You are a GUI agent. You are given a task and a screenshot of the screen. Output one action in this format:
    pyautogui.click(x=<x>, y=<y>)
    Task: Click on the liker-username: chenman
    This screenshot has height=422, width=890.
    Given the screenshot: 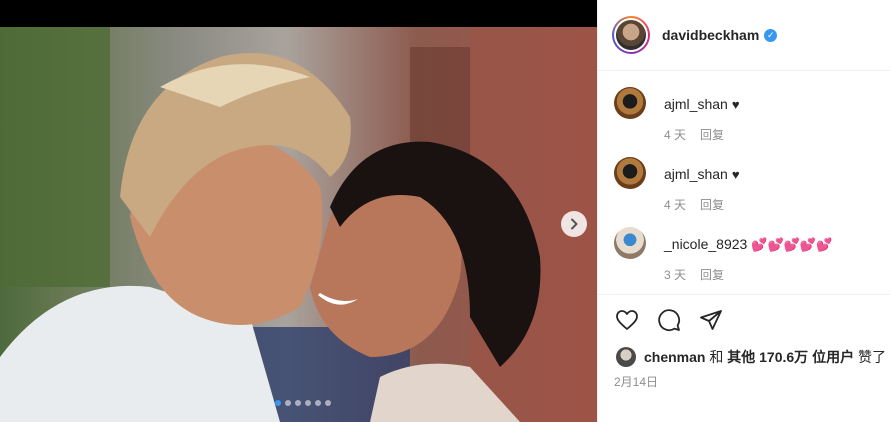 What is the action you would take?
    pyautogui.click(x=674, y=357)
    